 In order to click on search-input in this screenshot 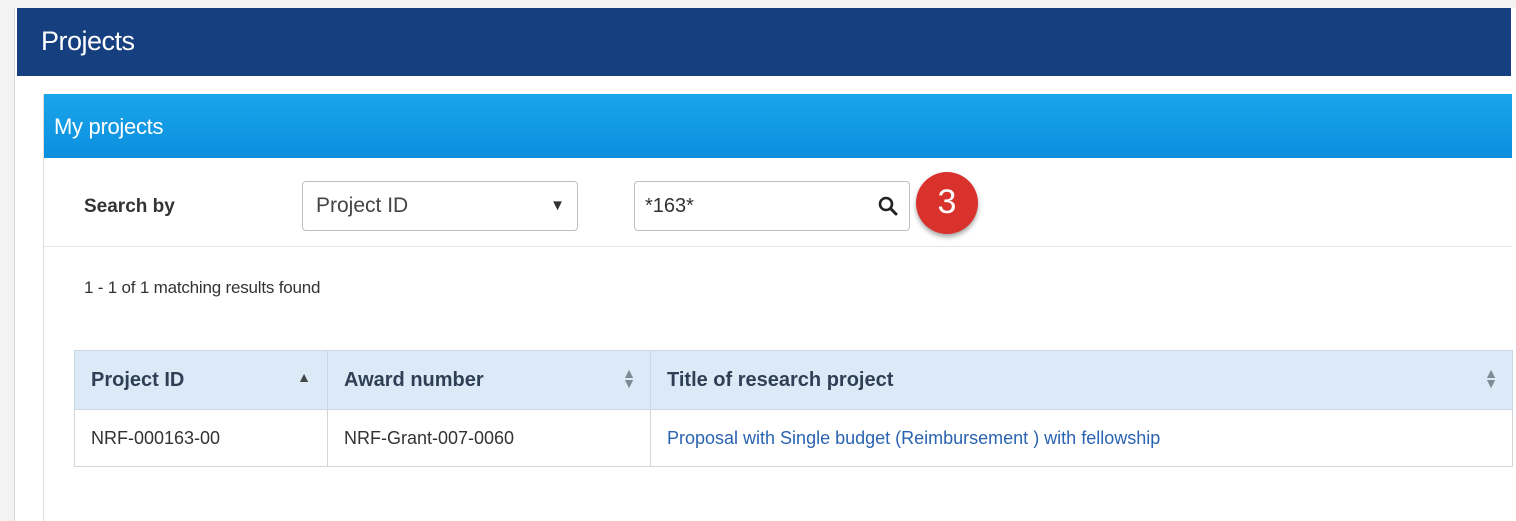, I will do `click(750, 206)`.